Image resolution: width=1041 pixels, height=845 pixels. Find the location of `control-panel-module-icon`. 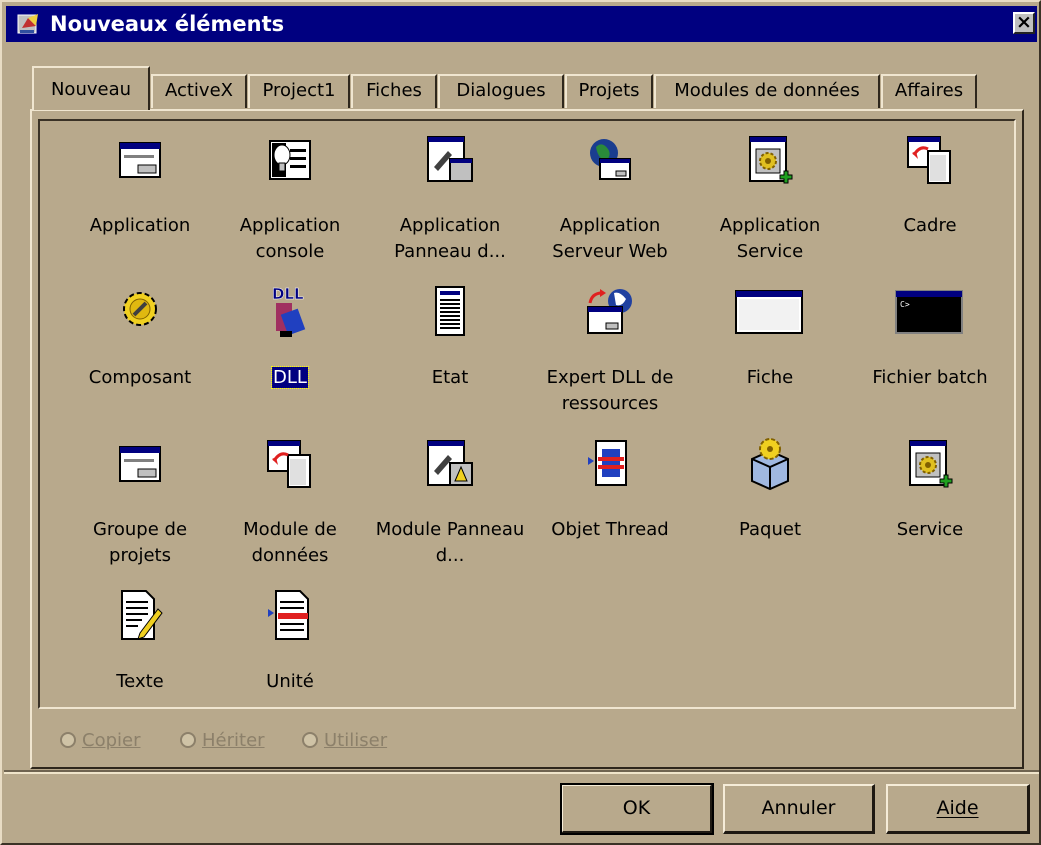

control-panel-module-icon is located at coordinates (450, 464).